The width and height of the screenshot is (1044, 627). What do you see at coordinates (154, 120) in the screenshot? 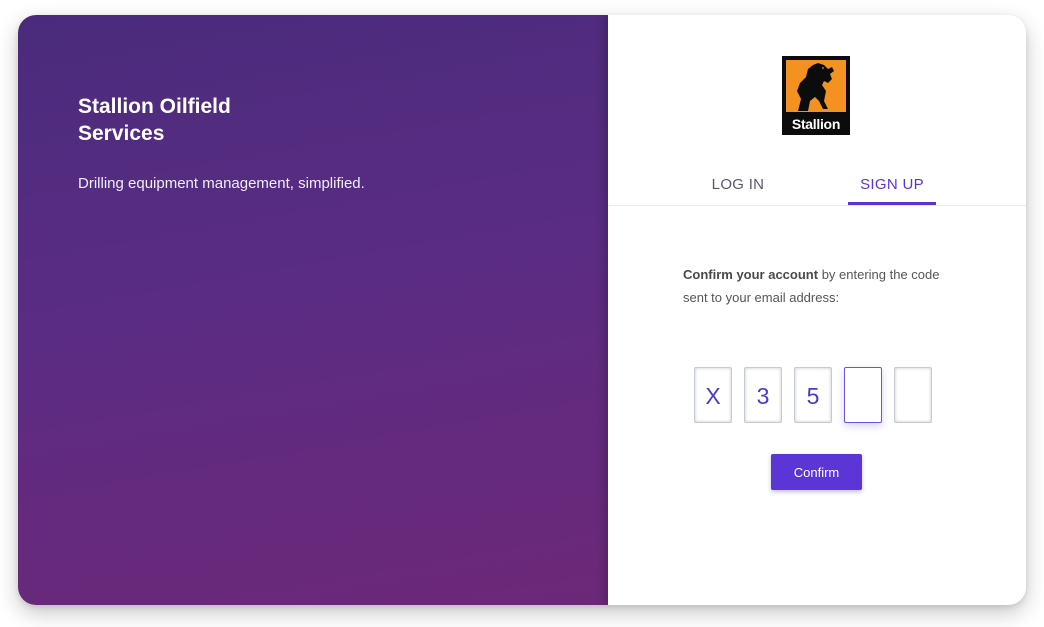
I see `hero-title: Stallion Oilfield Services` at bounding box center [154, 120].